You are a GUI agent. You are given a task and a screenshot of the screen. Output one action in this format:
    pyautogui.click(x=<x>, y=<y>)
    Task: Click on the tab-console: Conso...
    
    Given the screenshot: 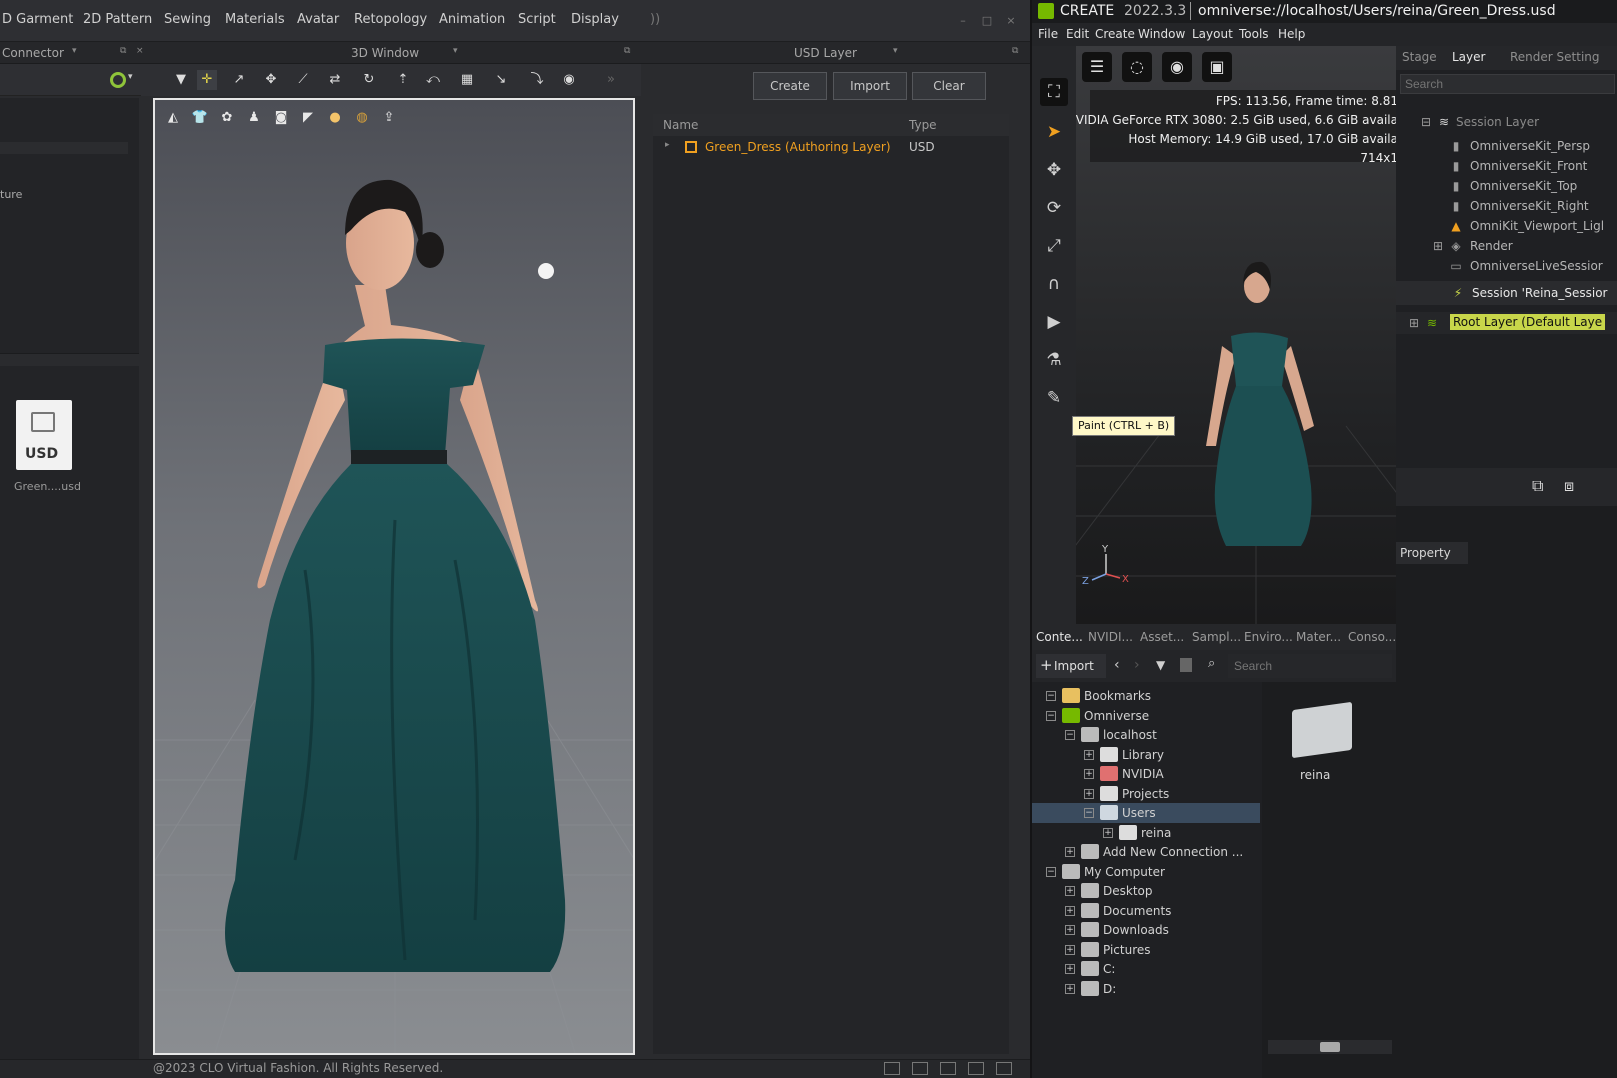 What is the action you would take?
    pyautogui.click(x=1372, y=637)
    